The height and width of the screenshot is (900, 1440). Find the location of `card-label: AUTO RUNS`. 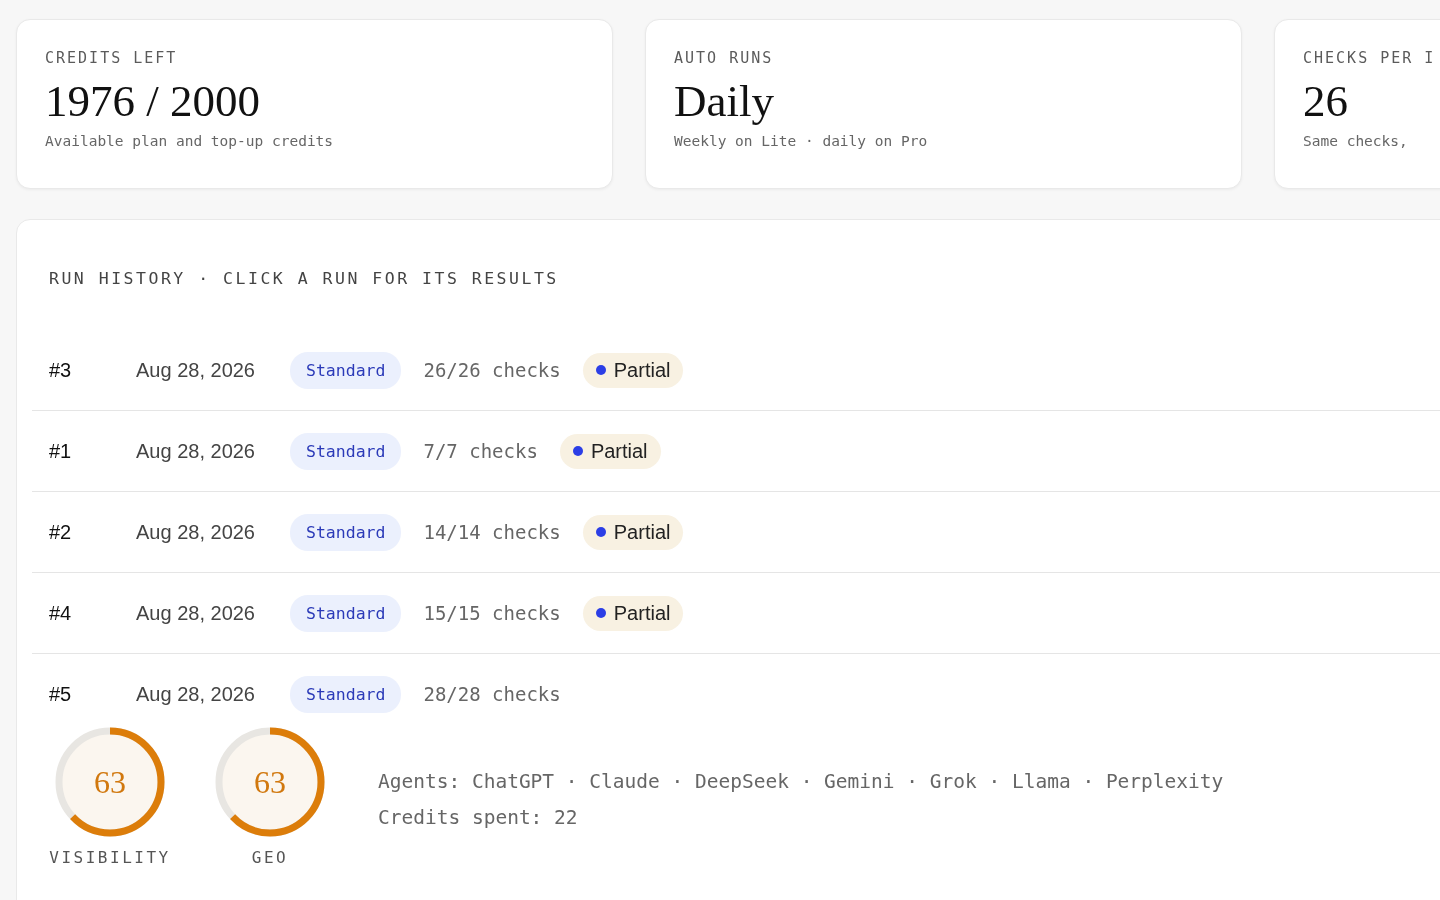

card-label: AUTO RUNS is located at coordinates (724, 59).